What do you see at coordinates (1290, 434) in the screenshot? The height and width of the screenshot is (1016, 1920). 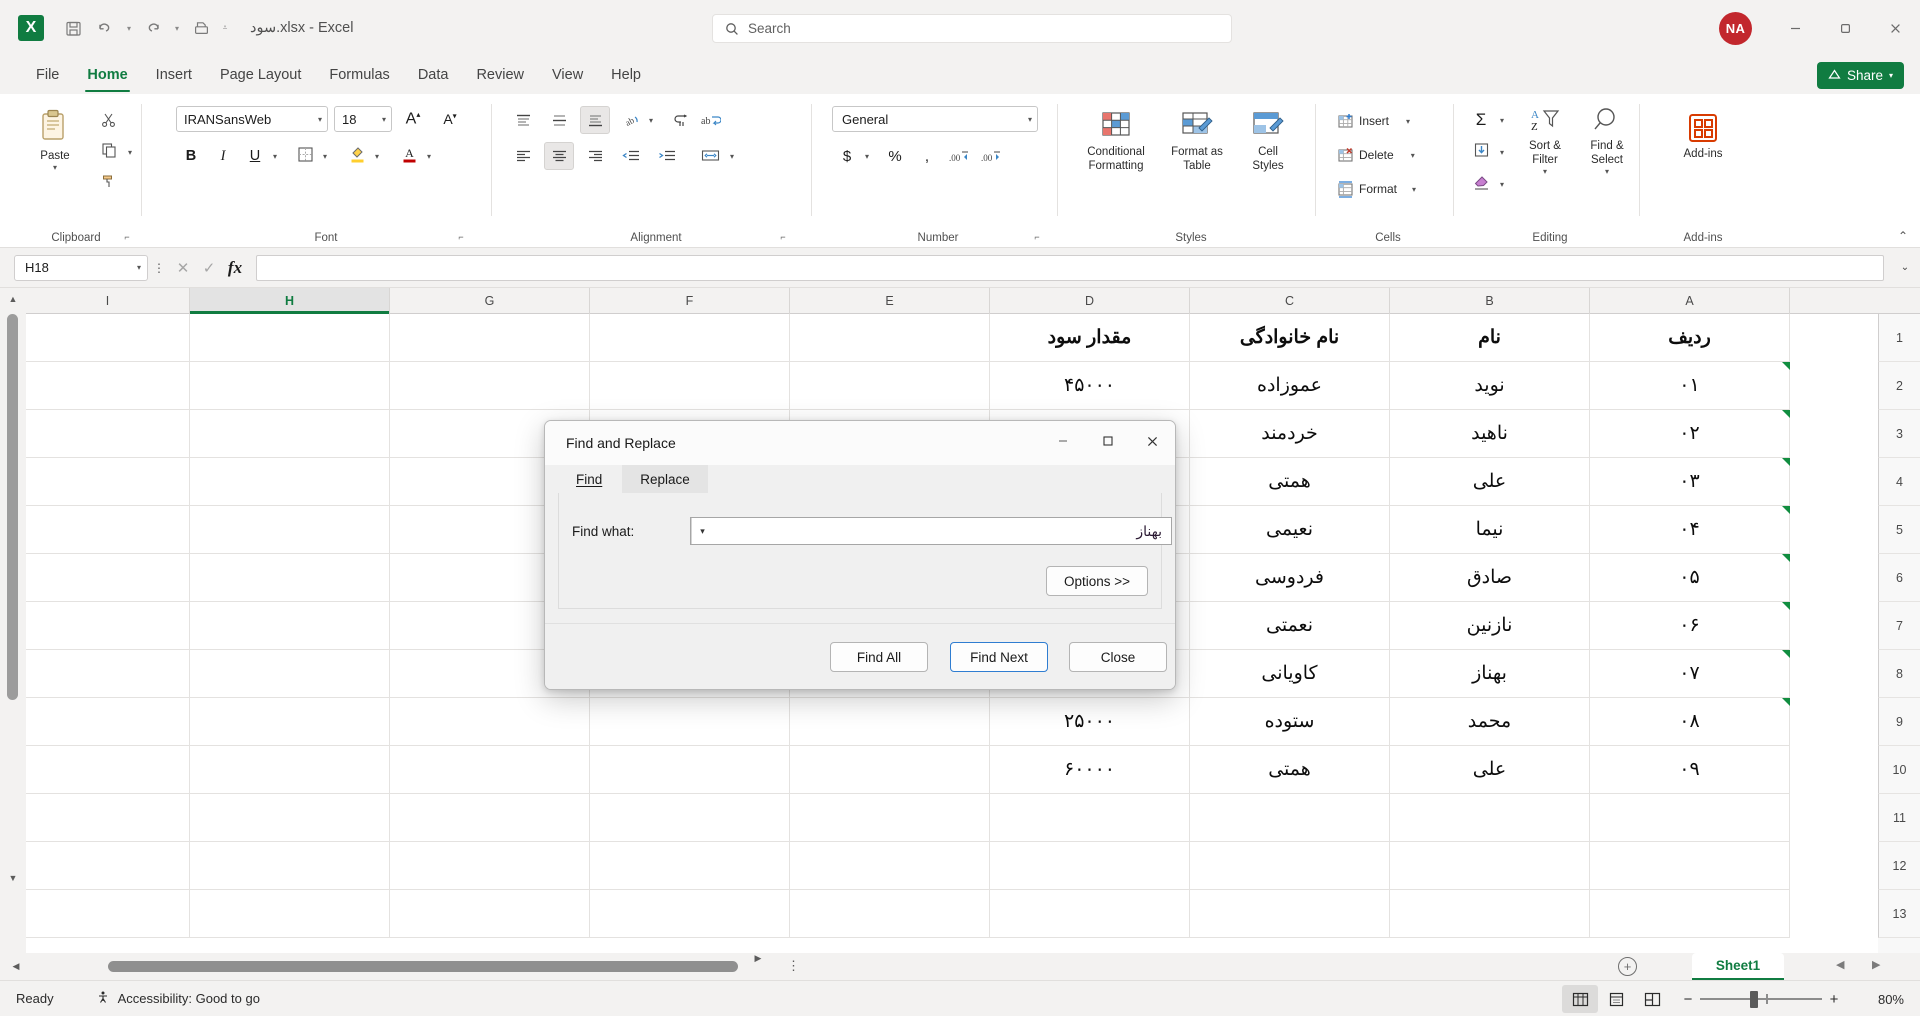 I see `cell-C3: خردمند` at bounding box center [1290, 434].